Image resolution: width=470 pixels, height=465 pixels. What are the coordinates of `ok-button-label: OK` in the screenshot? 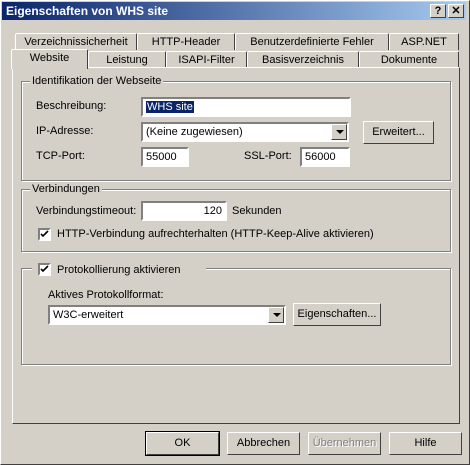 It's located at (182, 443).